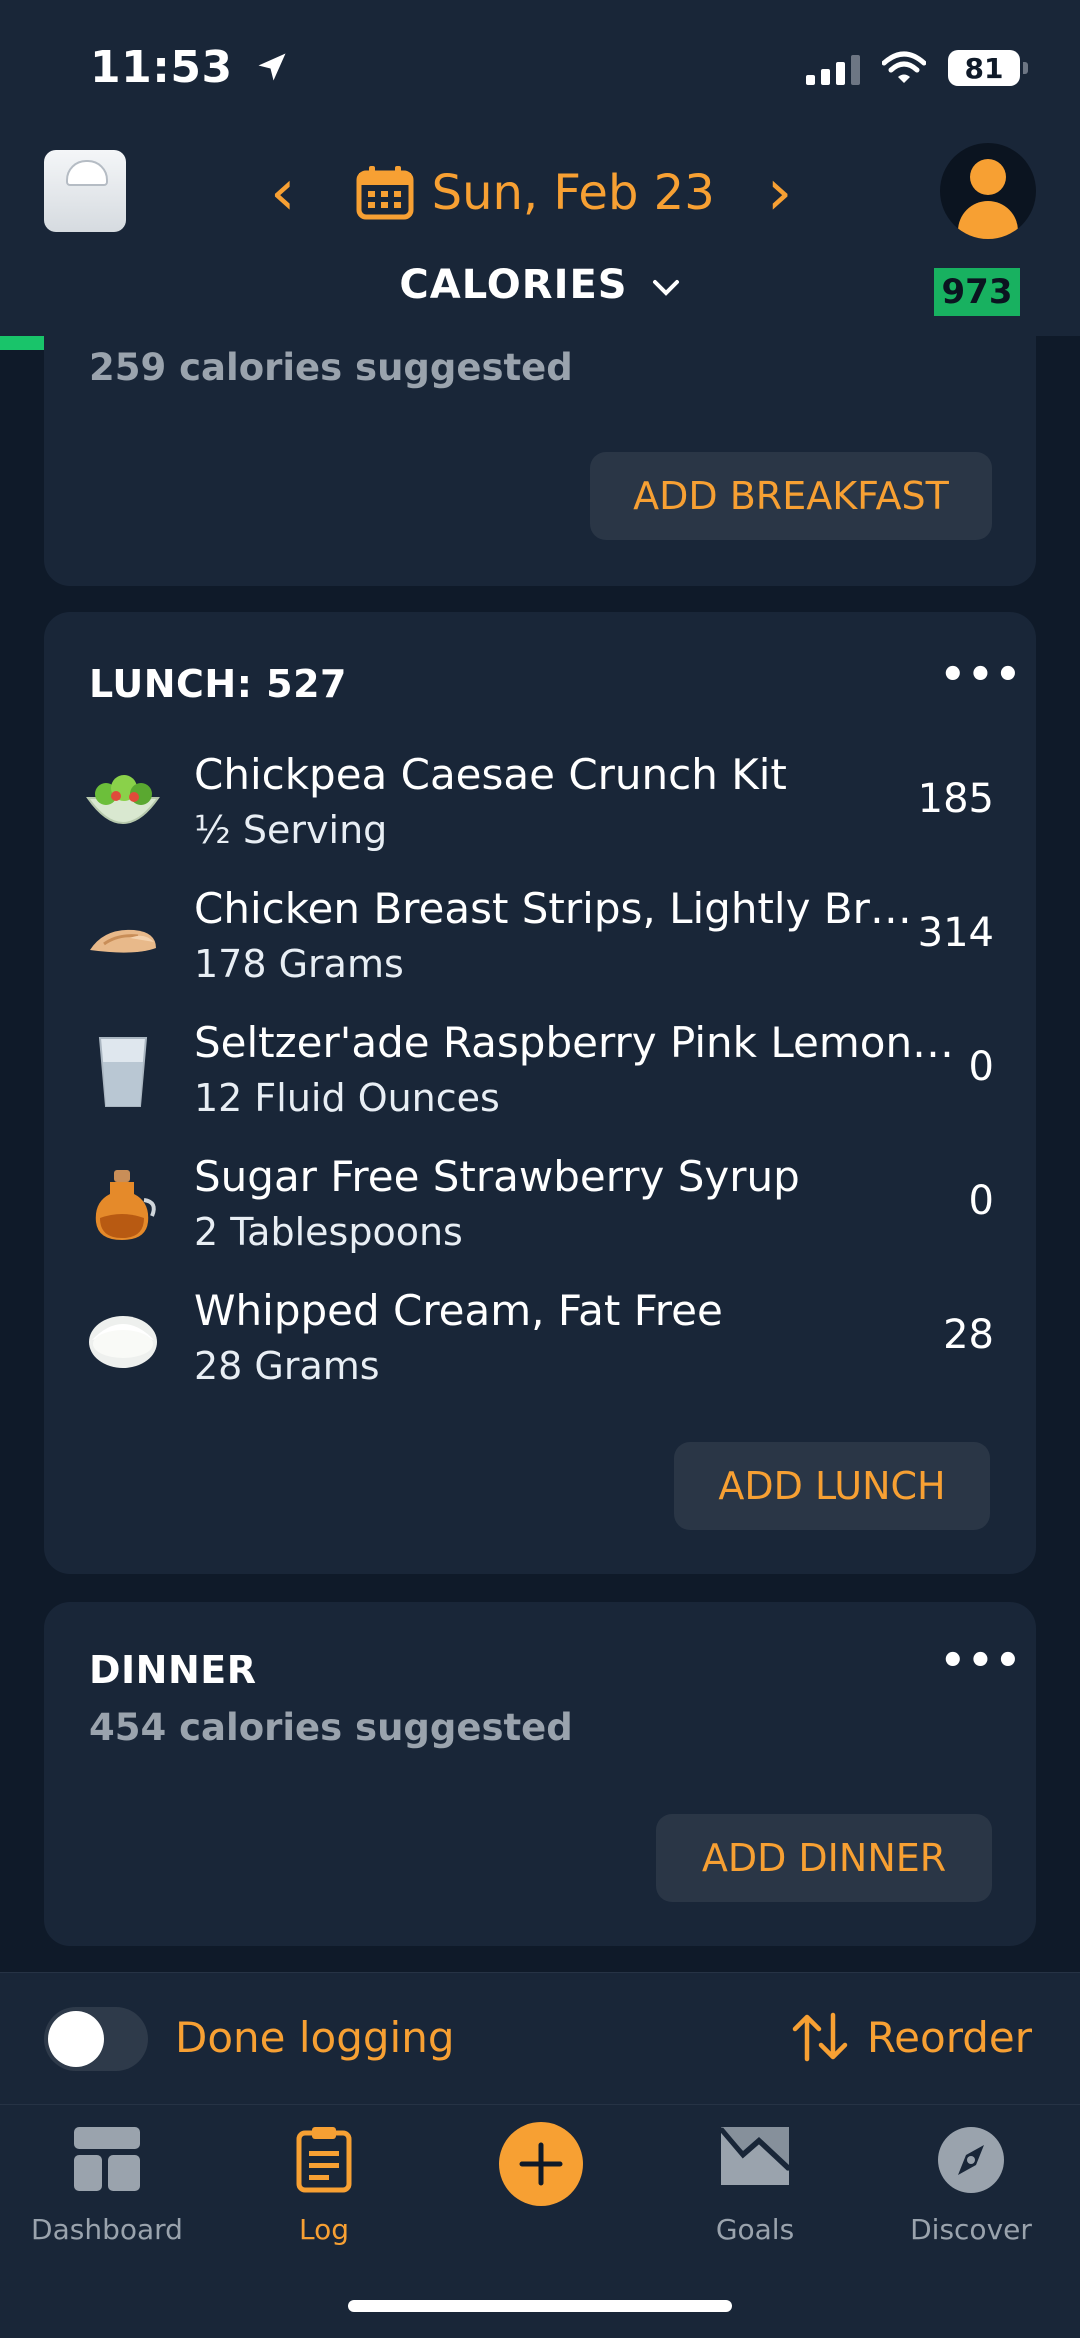  Describe the element at coordinates (173, 1670) in the screenshot. I see `dinner-title: DINNER` at that location.